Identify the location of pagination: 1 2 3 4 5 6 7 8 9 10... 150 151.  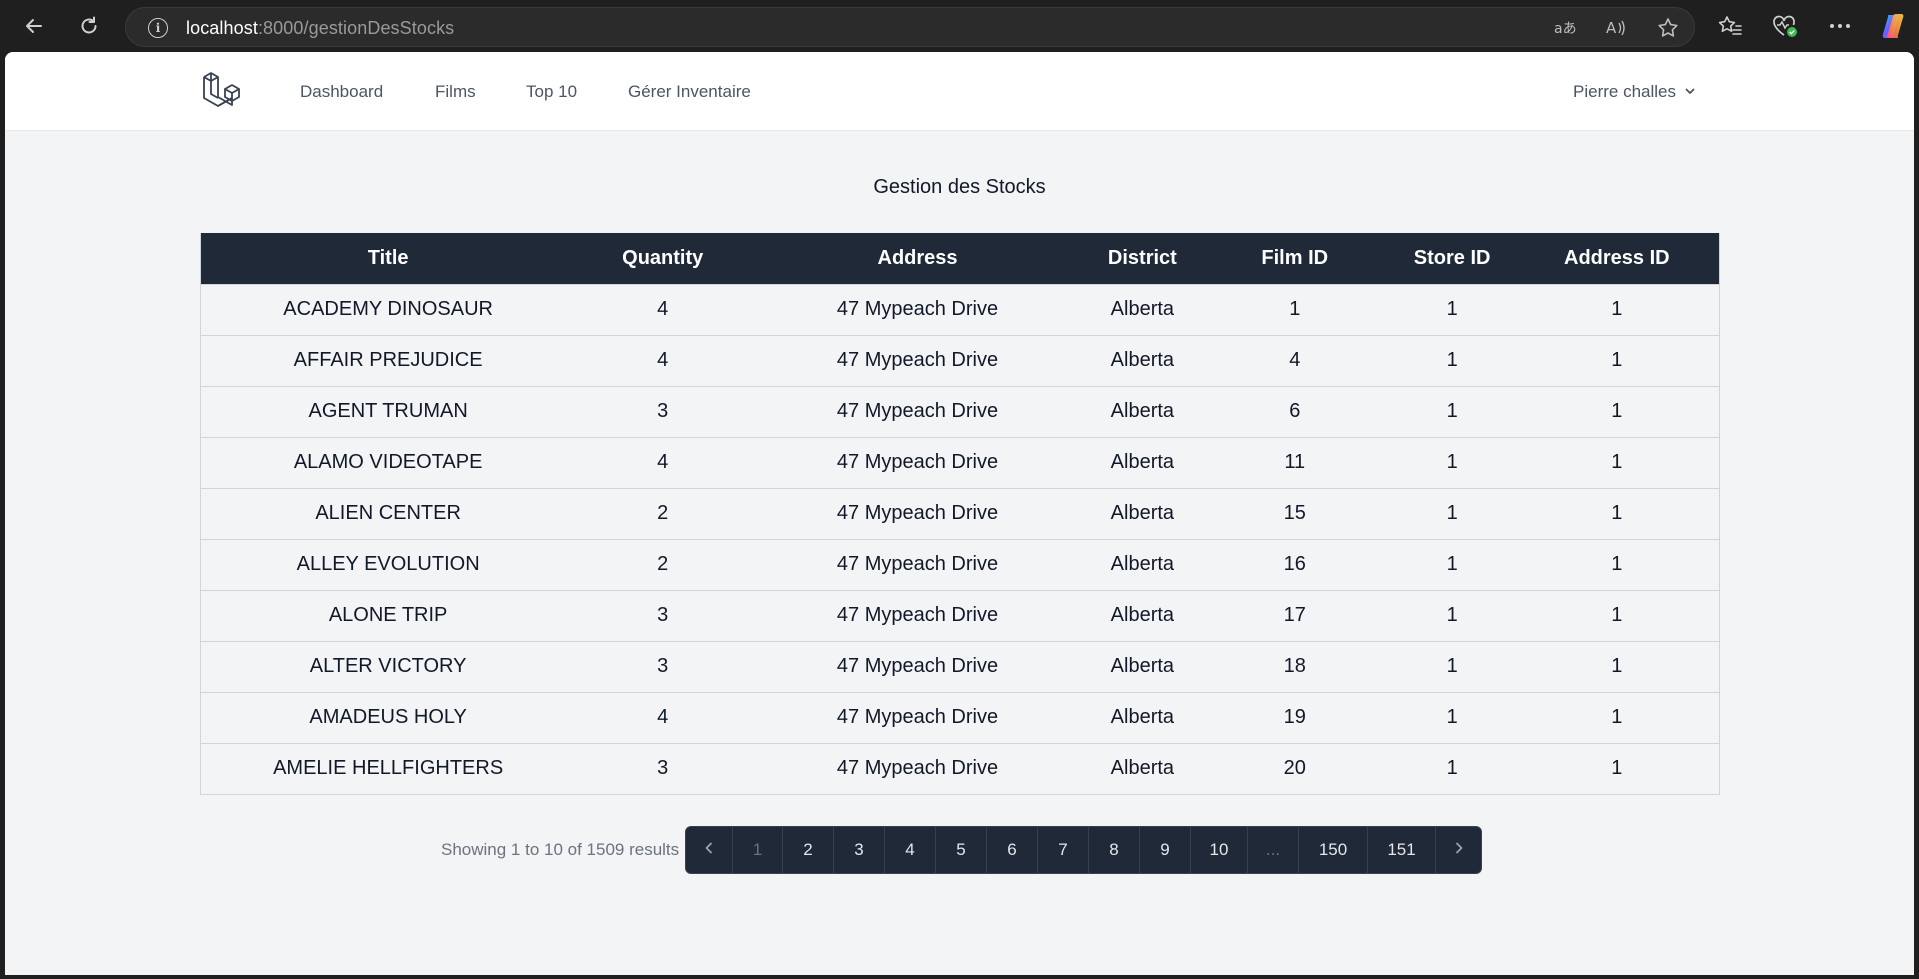
(1083, 850).